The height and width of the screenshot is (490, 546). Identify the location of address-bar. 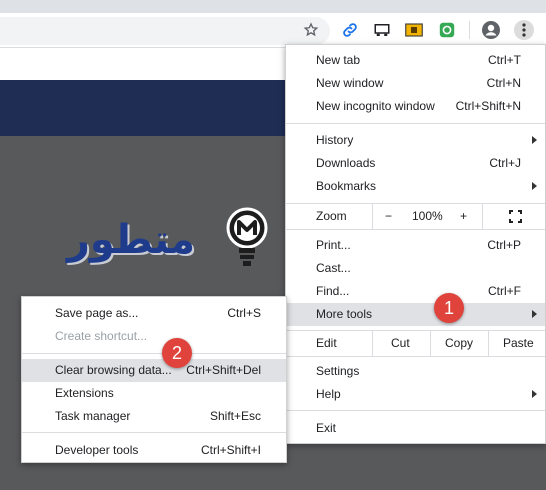
(165, 31).